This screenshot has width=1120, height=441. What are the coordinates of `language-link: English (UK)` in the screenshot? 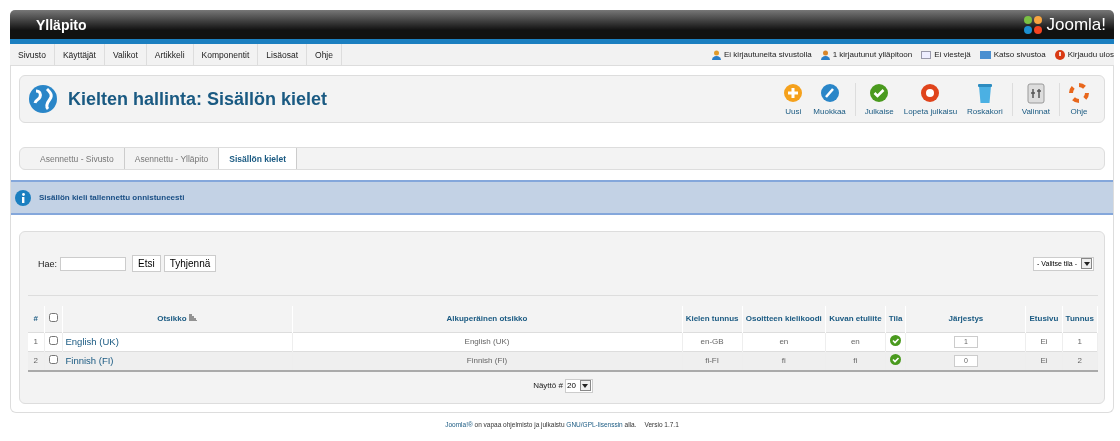 It's located at (92, 341).